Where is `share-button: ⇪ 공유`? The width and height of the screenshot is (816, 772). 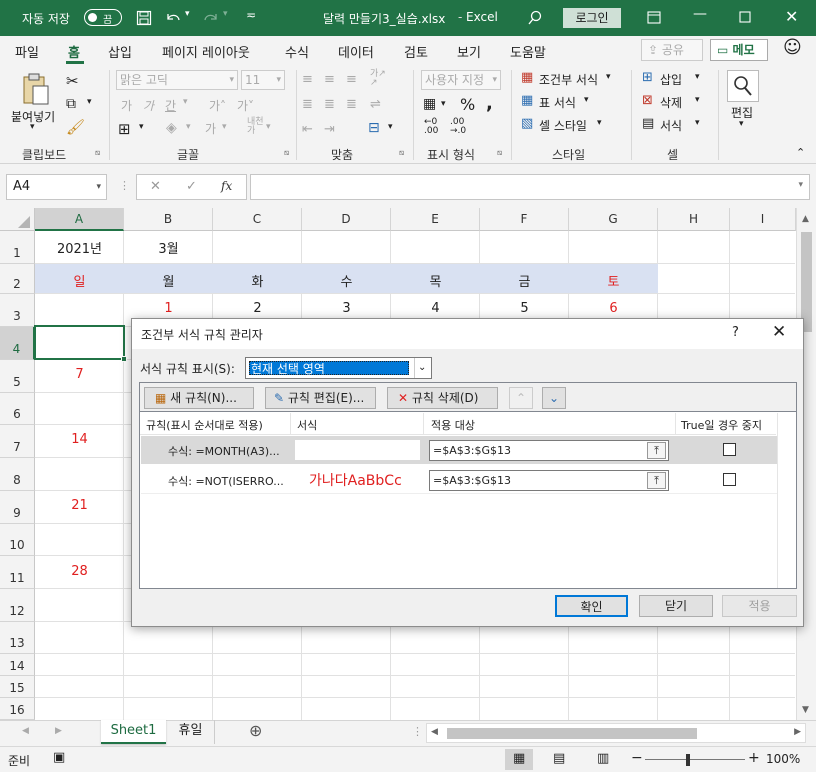 share-button: ⇪ 공유 is located at coordinates (672, 50).